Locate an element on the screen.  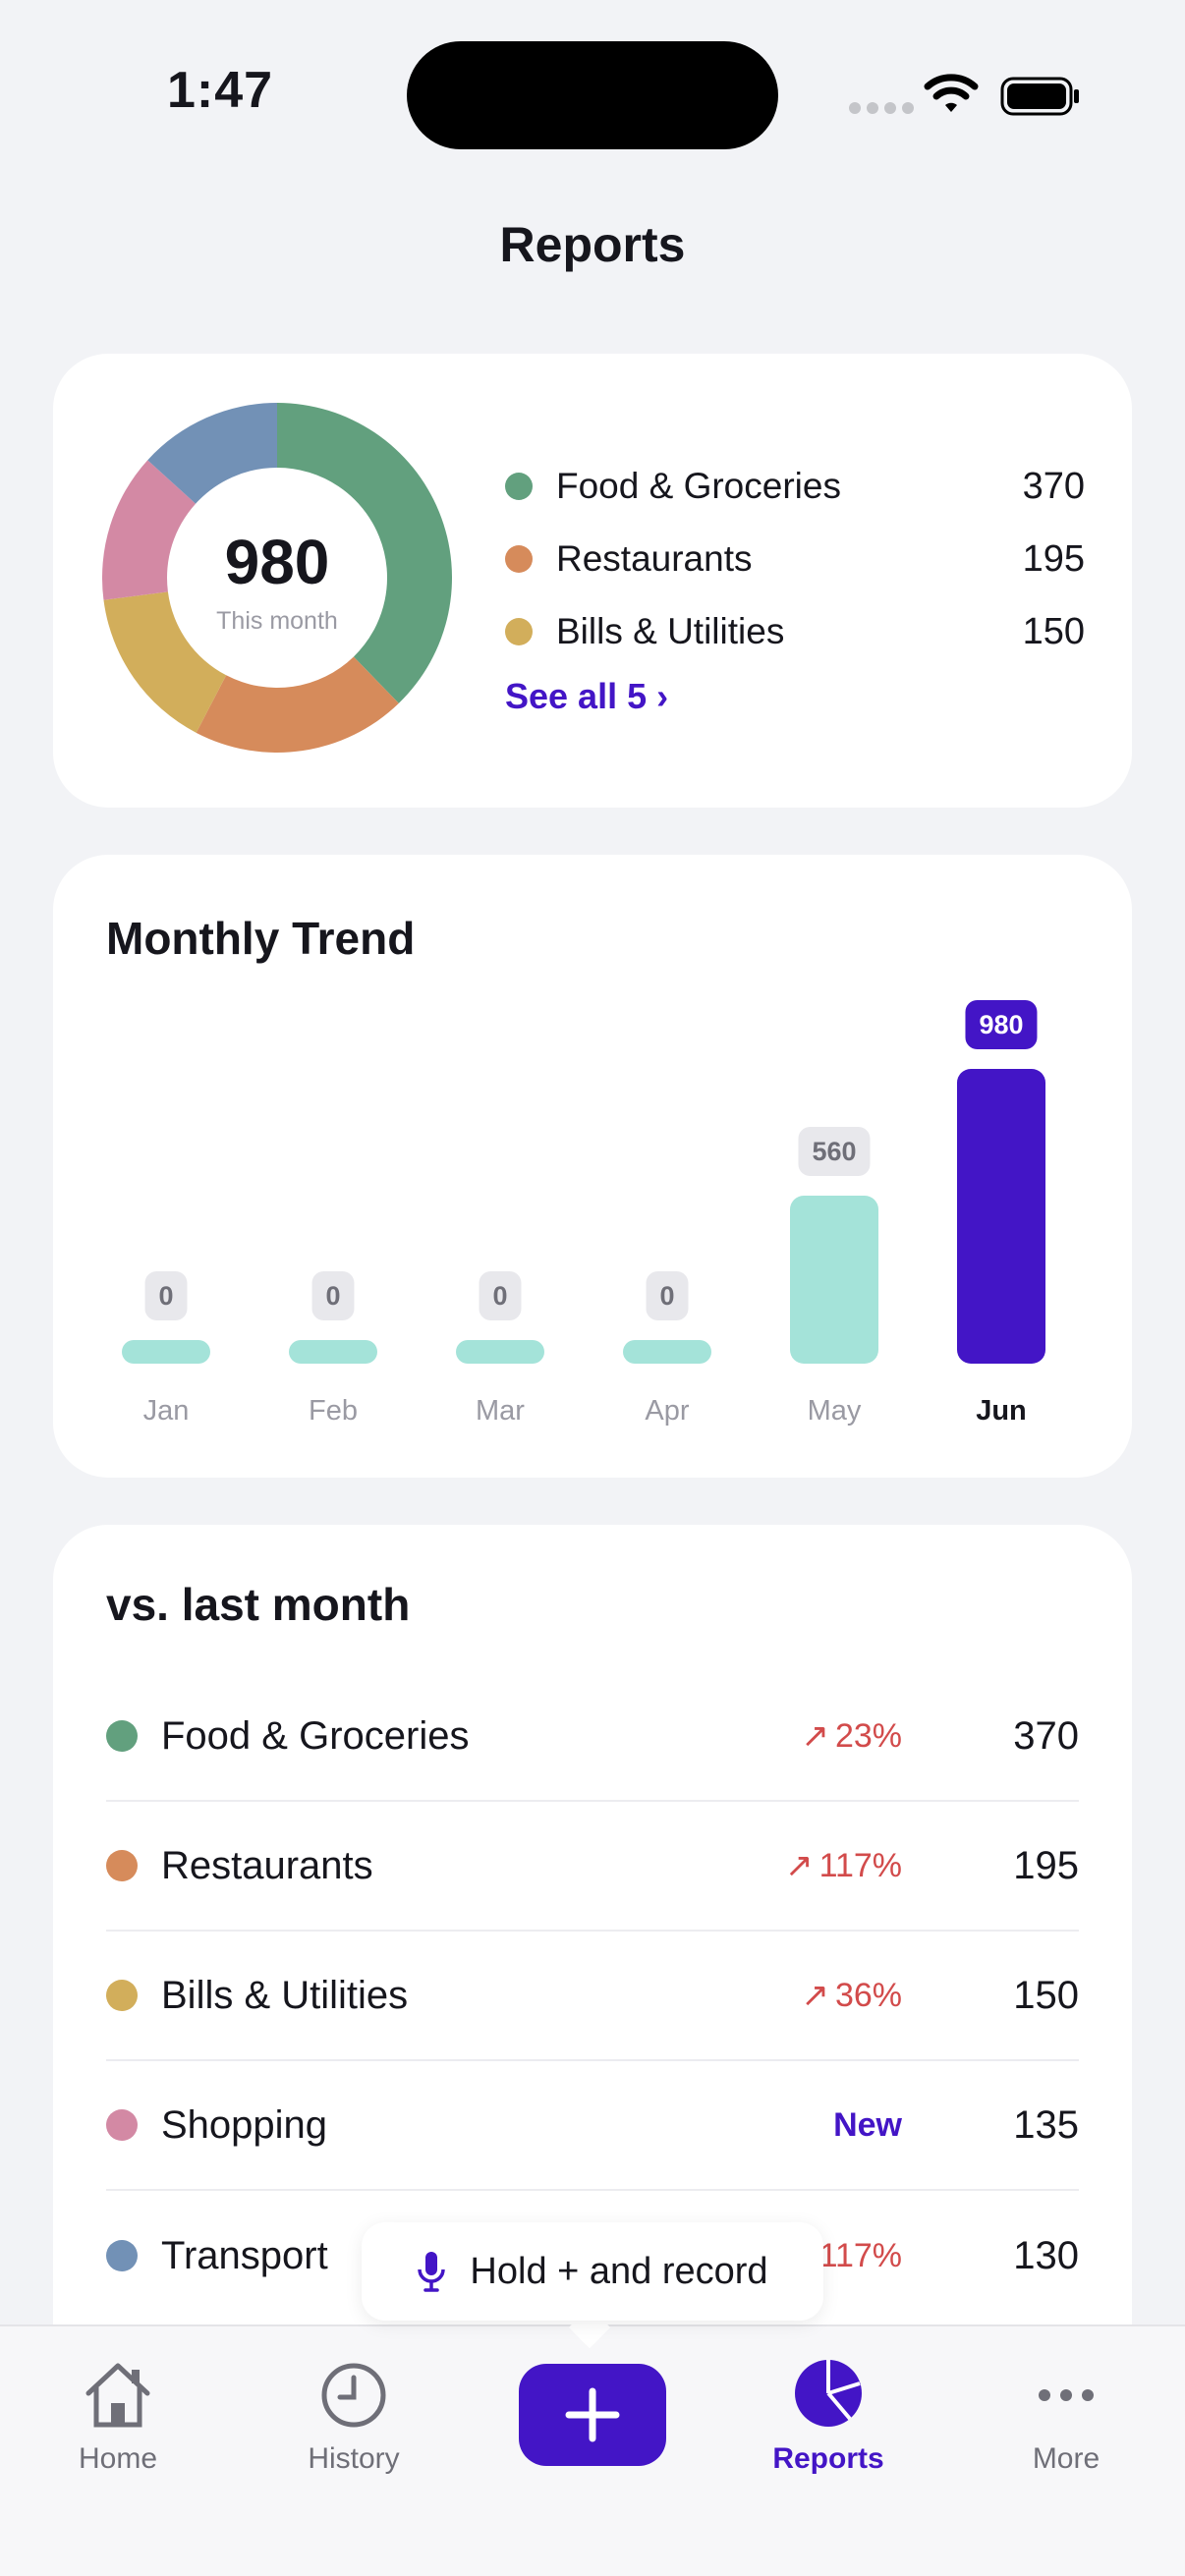
bar-month-label: Jun is located at coordinates (1002, 1411).